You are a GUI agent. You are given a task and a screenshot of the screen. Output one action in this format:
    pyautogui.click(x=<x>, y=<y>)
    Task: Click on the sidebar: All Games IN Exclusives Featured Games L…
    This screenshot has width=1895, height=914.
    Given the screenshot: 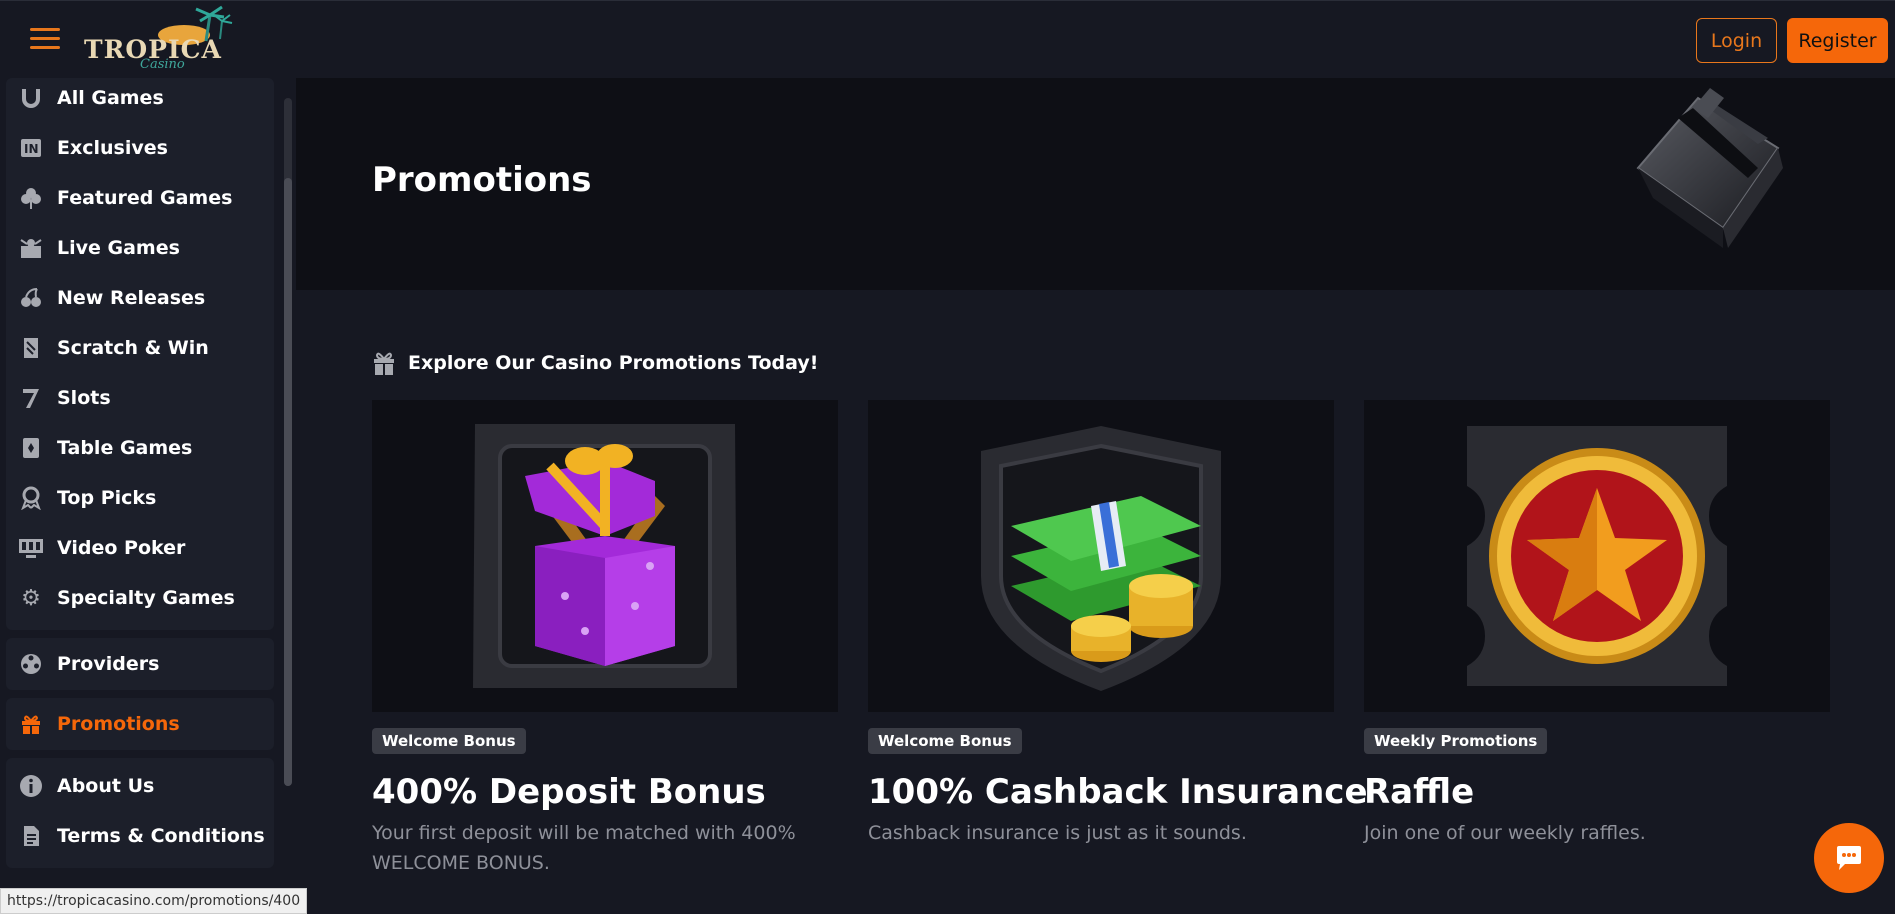 What is the action you would take?
    pyautogui.click(x=146, y=496)
    